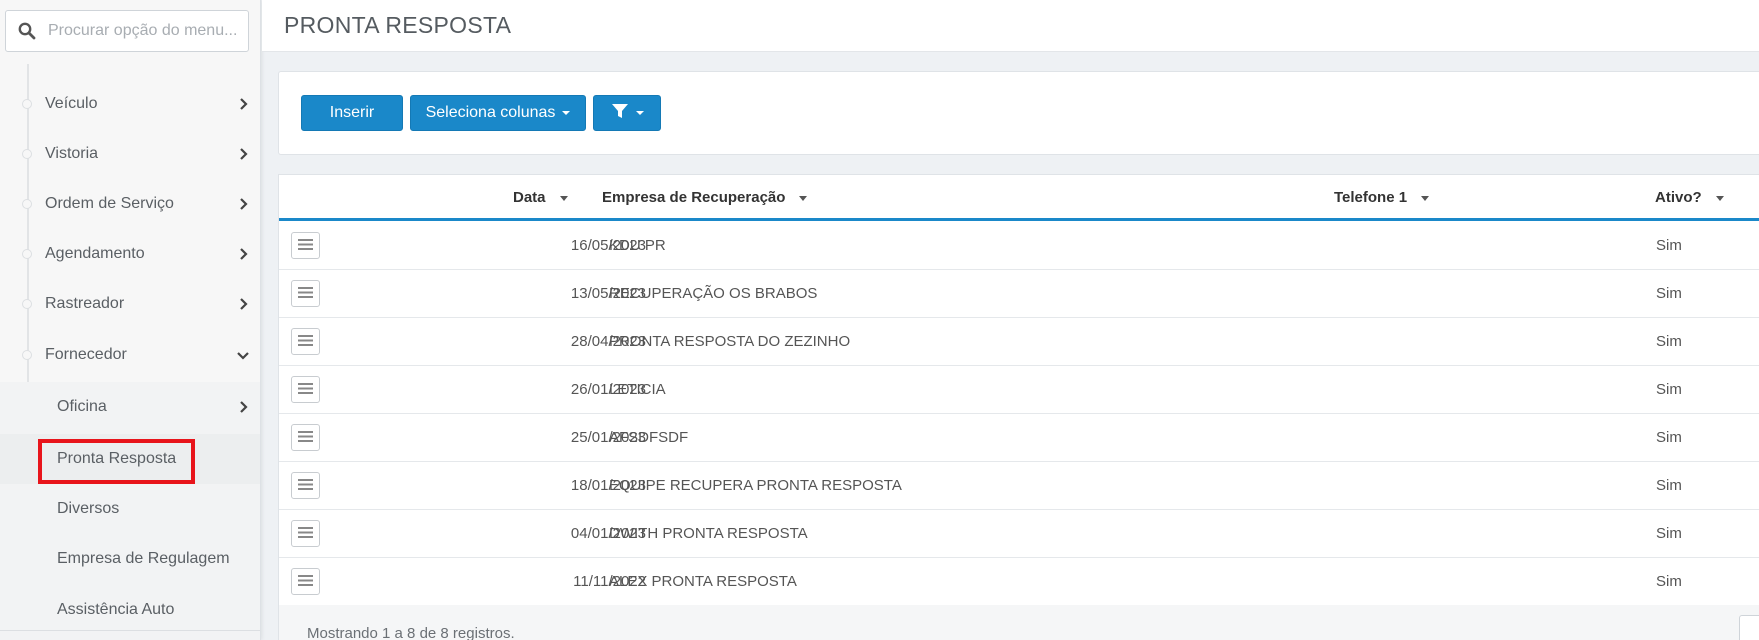 Image resolution: width=1759 pixels, height=640 pixels. What do you see at coordinates (1678, 197) in the screenshot?
I see `column-header-label: Ativo?` at bounding box center [1678, 197].